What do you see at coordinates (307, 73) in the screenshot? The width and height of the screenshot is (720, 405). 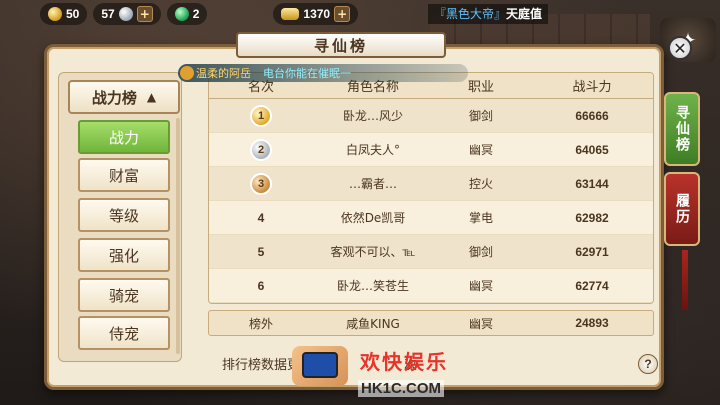 I see `notice-message: 电台你能在催眠一` at bounding box center [307, 73].